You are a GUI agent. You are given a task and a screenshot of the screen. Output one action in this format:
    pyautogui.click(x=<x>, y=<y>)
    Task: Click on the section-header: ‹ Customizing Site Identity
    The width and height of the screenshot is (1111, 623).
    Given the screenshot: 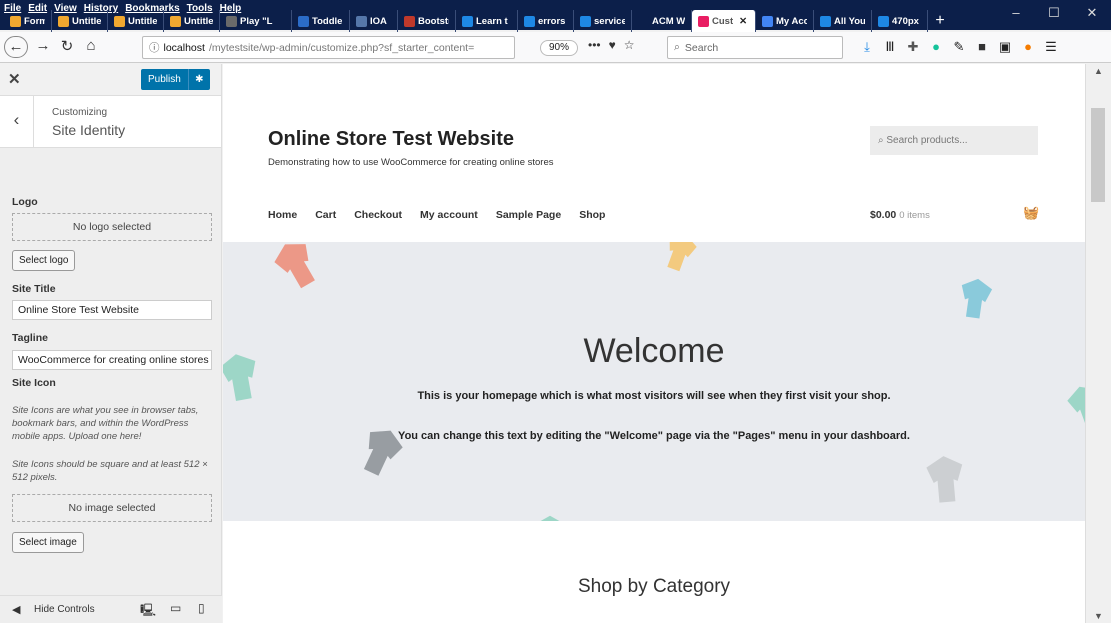 What is the action you would take?
    pyautogui.click(x=110, y=122)
    